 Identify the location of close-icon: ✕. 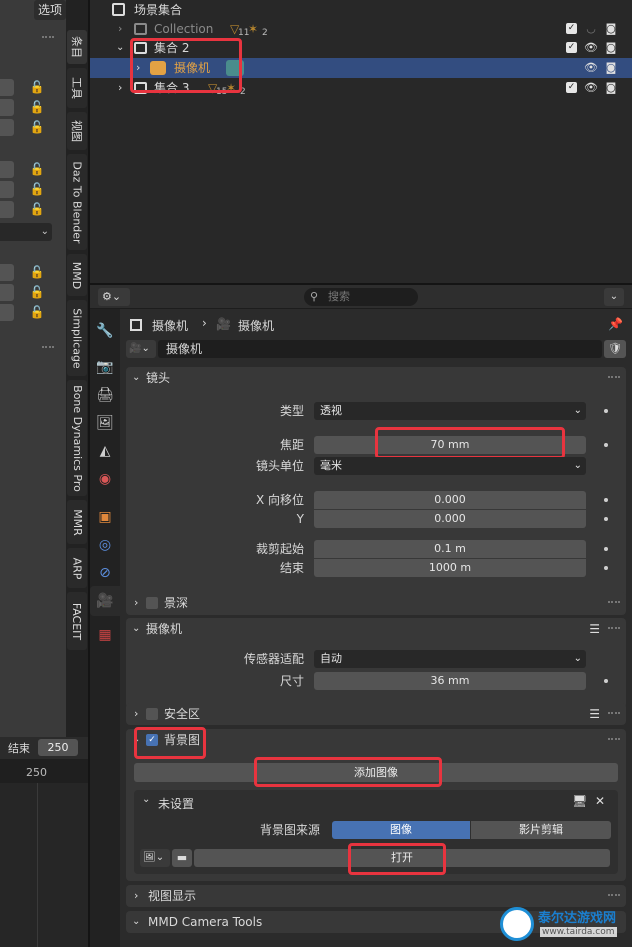
(600, 801).